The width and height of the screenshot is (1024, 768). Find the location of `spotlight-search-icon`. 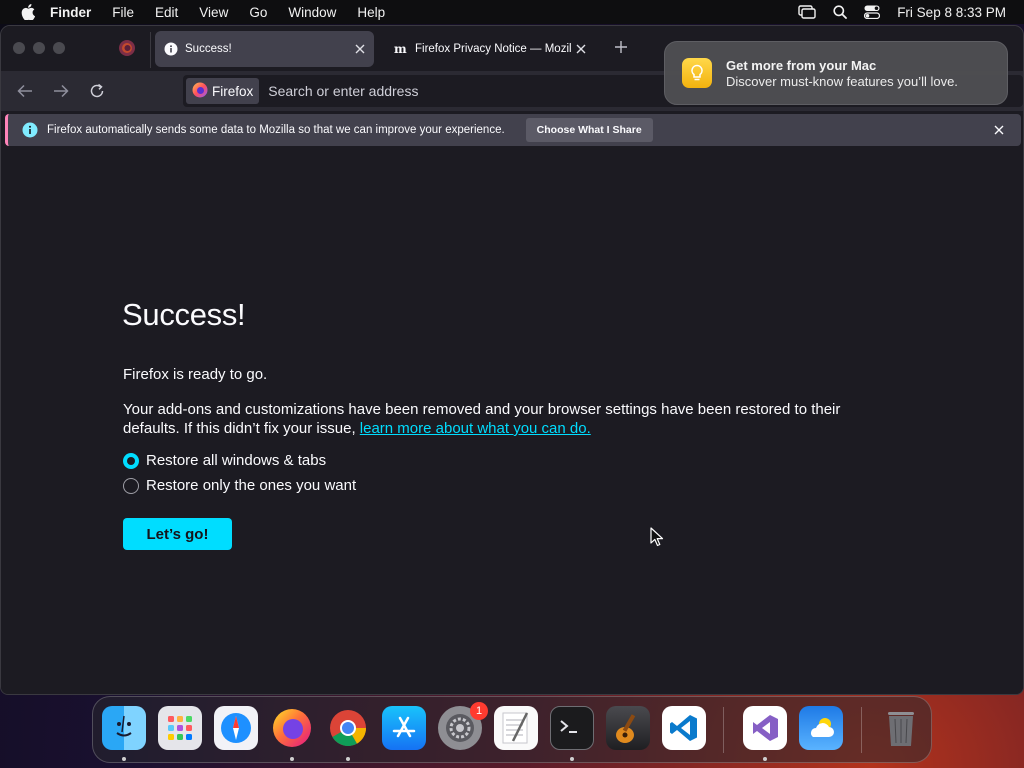

spotlight-search-icon is located at coordinates (840, 12).